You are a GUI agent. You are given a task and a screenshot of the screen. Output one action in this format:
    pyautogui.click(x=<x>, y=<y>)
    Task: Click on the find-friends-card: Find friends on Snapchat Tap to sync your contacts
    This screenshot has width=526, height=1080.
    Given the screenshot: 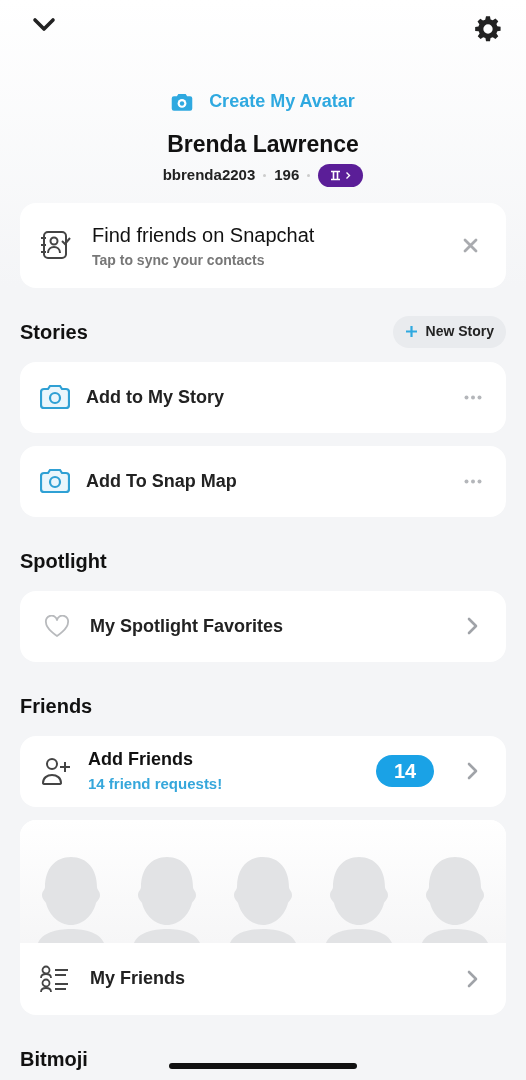 What is the action you would take?
    pyautogui.click(x=263, y=245)
    